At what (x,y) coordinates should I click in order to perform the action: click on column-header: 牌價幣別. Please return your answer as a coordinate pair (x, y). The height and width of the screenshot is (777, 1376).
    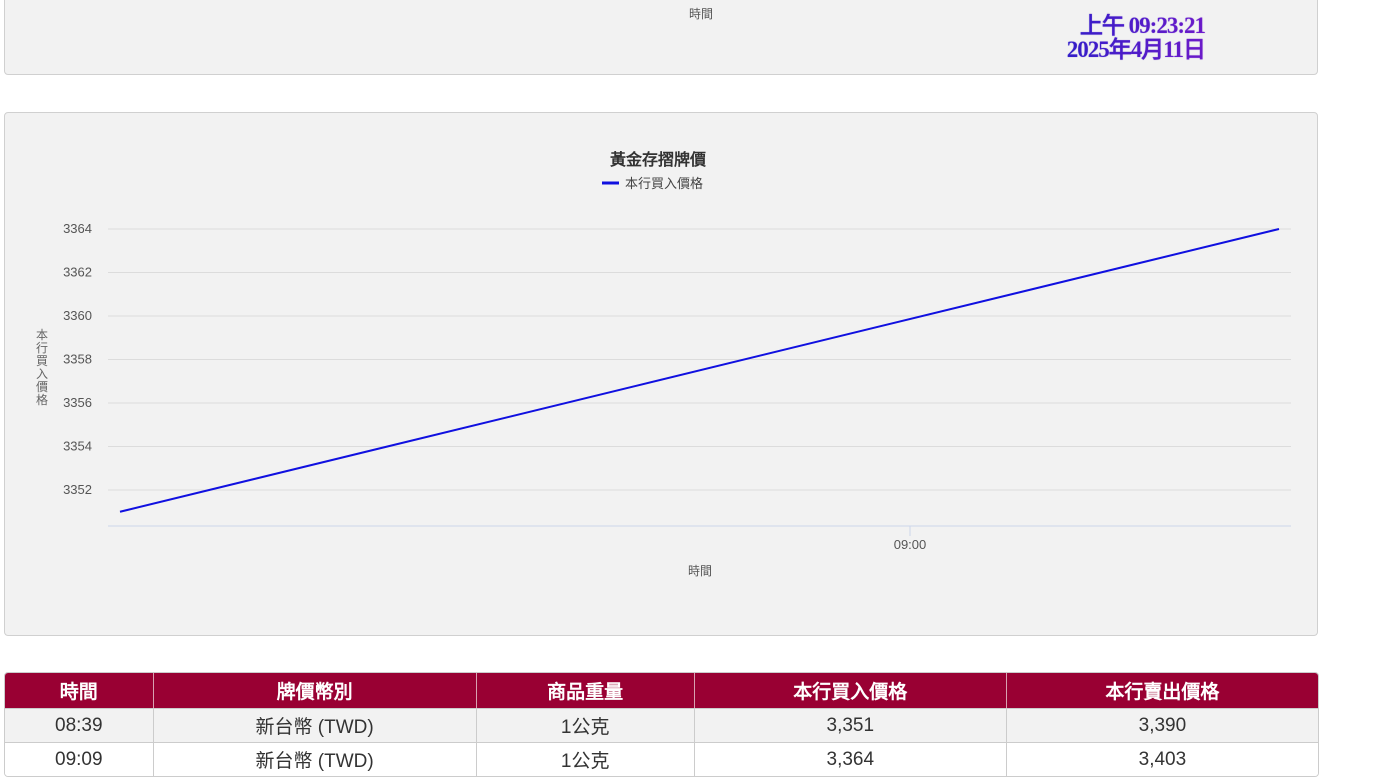
    Looking at the image, I should click on (315, 690).